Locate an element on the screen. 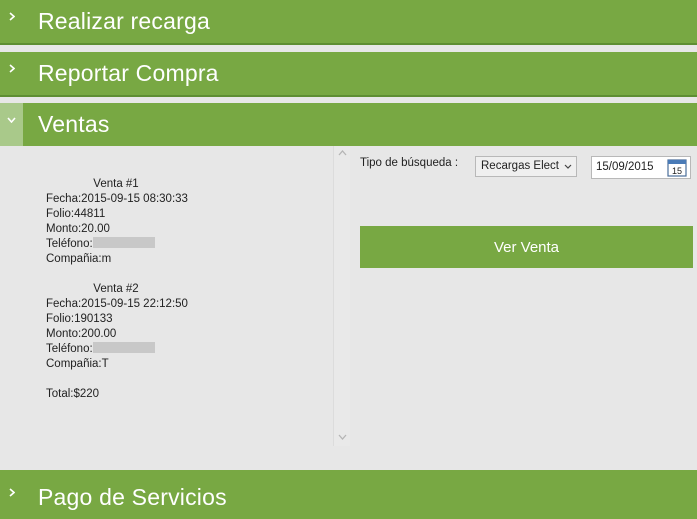 The width and height of the screenshot is (697, 519). sale-header: Venta #2 is located at coordinates (116, 289).